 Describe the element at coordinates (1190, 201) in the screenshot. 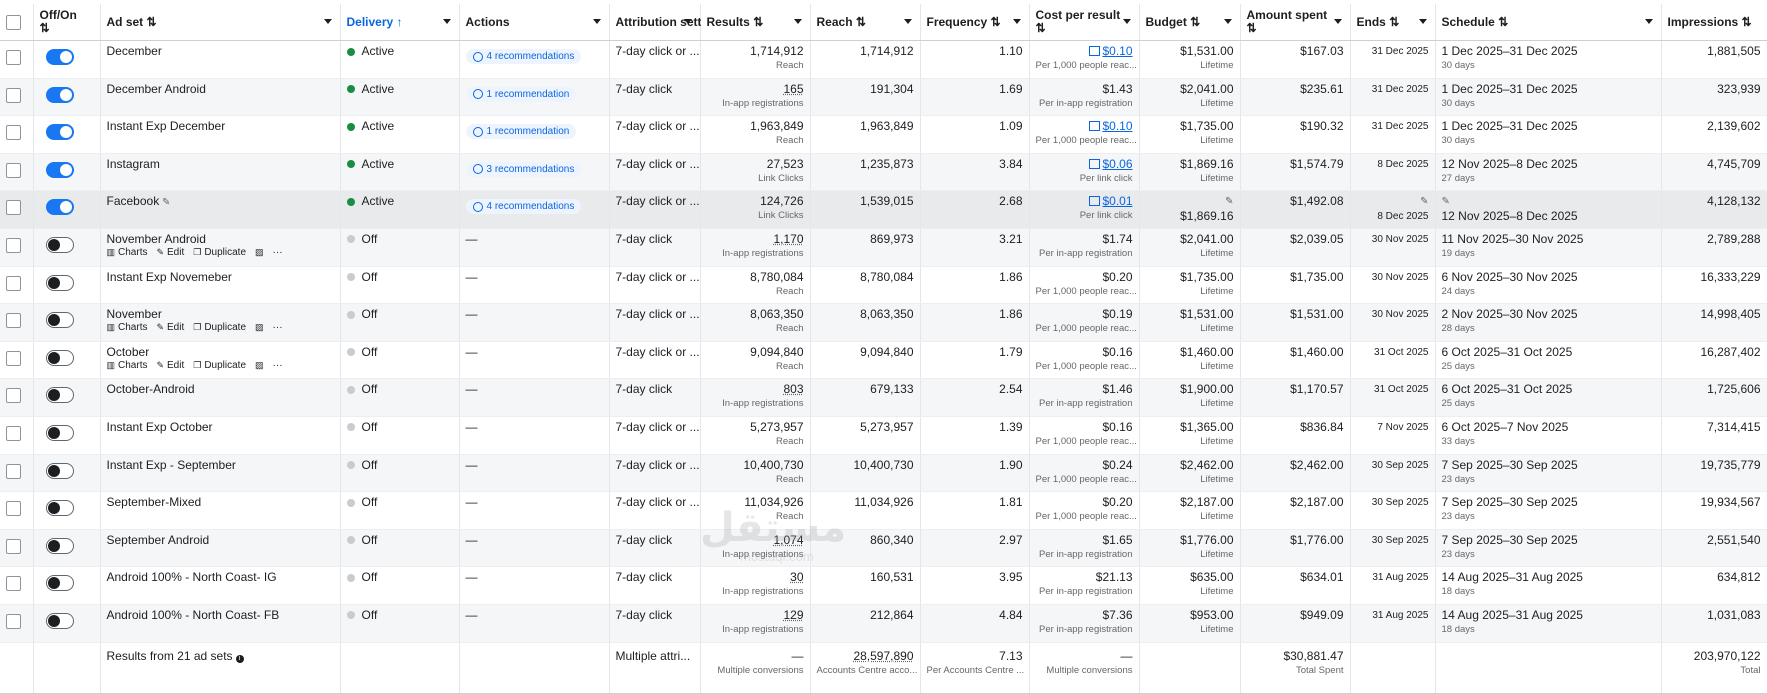

I see `edit-budget-icon: ✎` at that location.